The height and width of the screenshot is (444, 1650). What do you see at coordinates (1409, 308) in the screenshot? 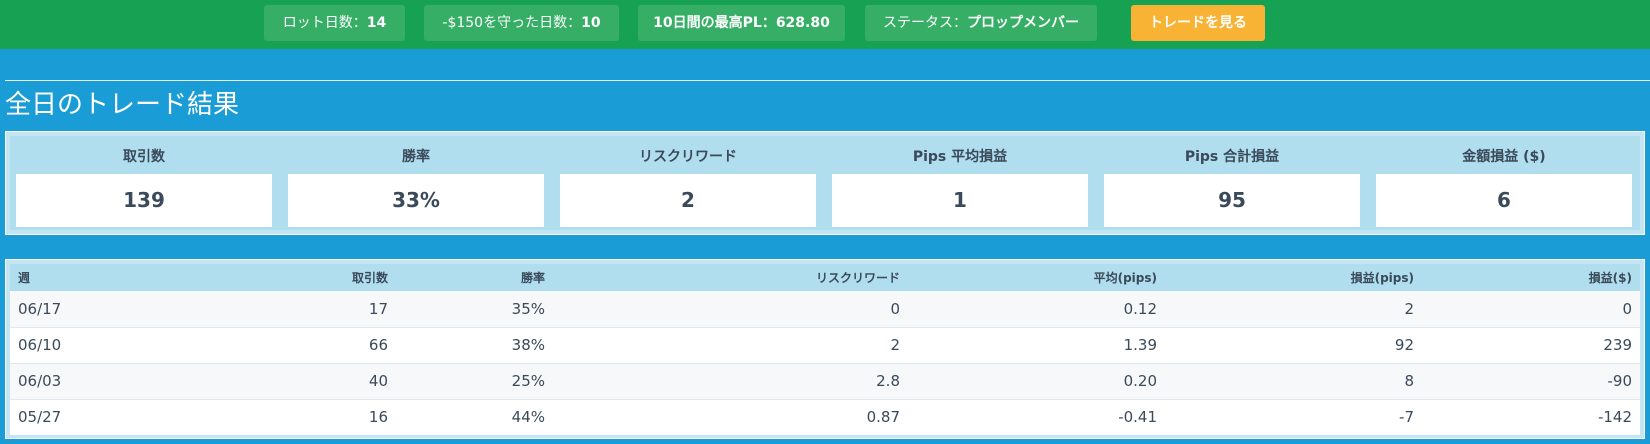
I see `cell-pl-pips: 2` at bounding box center [1409, 308].